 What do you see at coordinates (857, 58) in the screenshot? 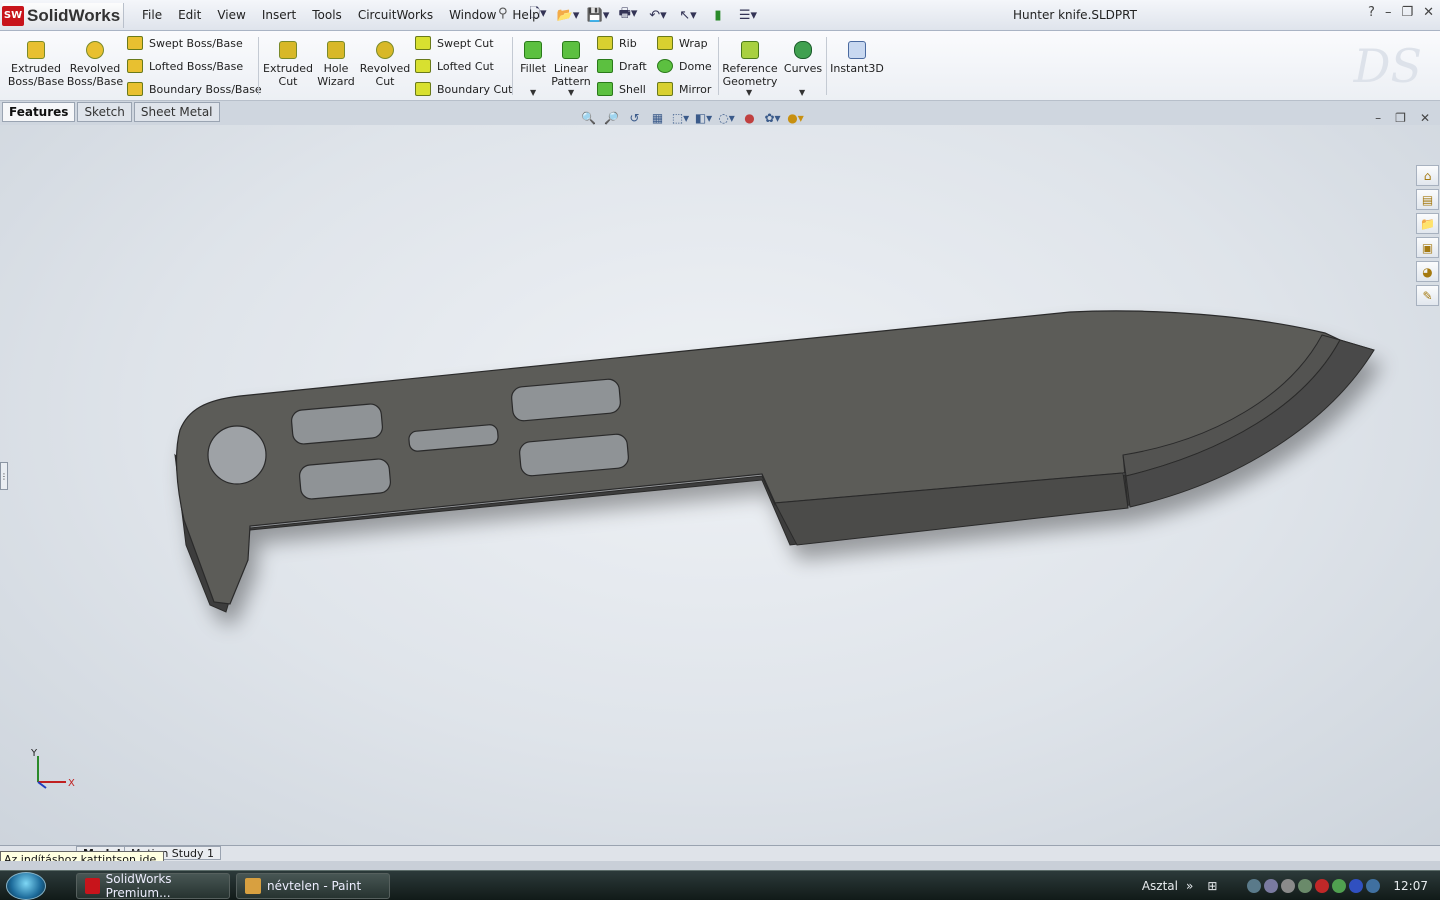
I see `instant3d-button: Instant3D` at bounding box center [857, 58].